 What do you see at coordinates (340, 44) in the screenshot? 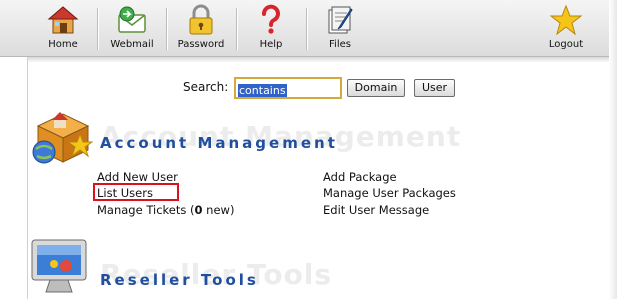
I see `files-label: Files` at bounding box center [340, 44].